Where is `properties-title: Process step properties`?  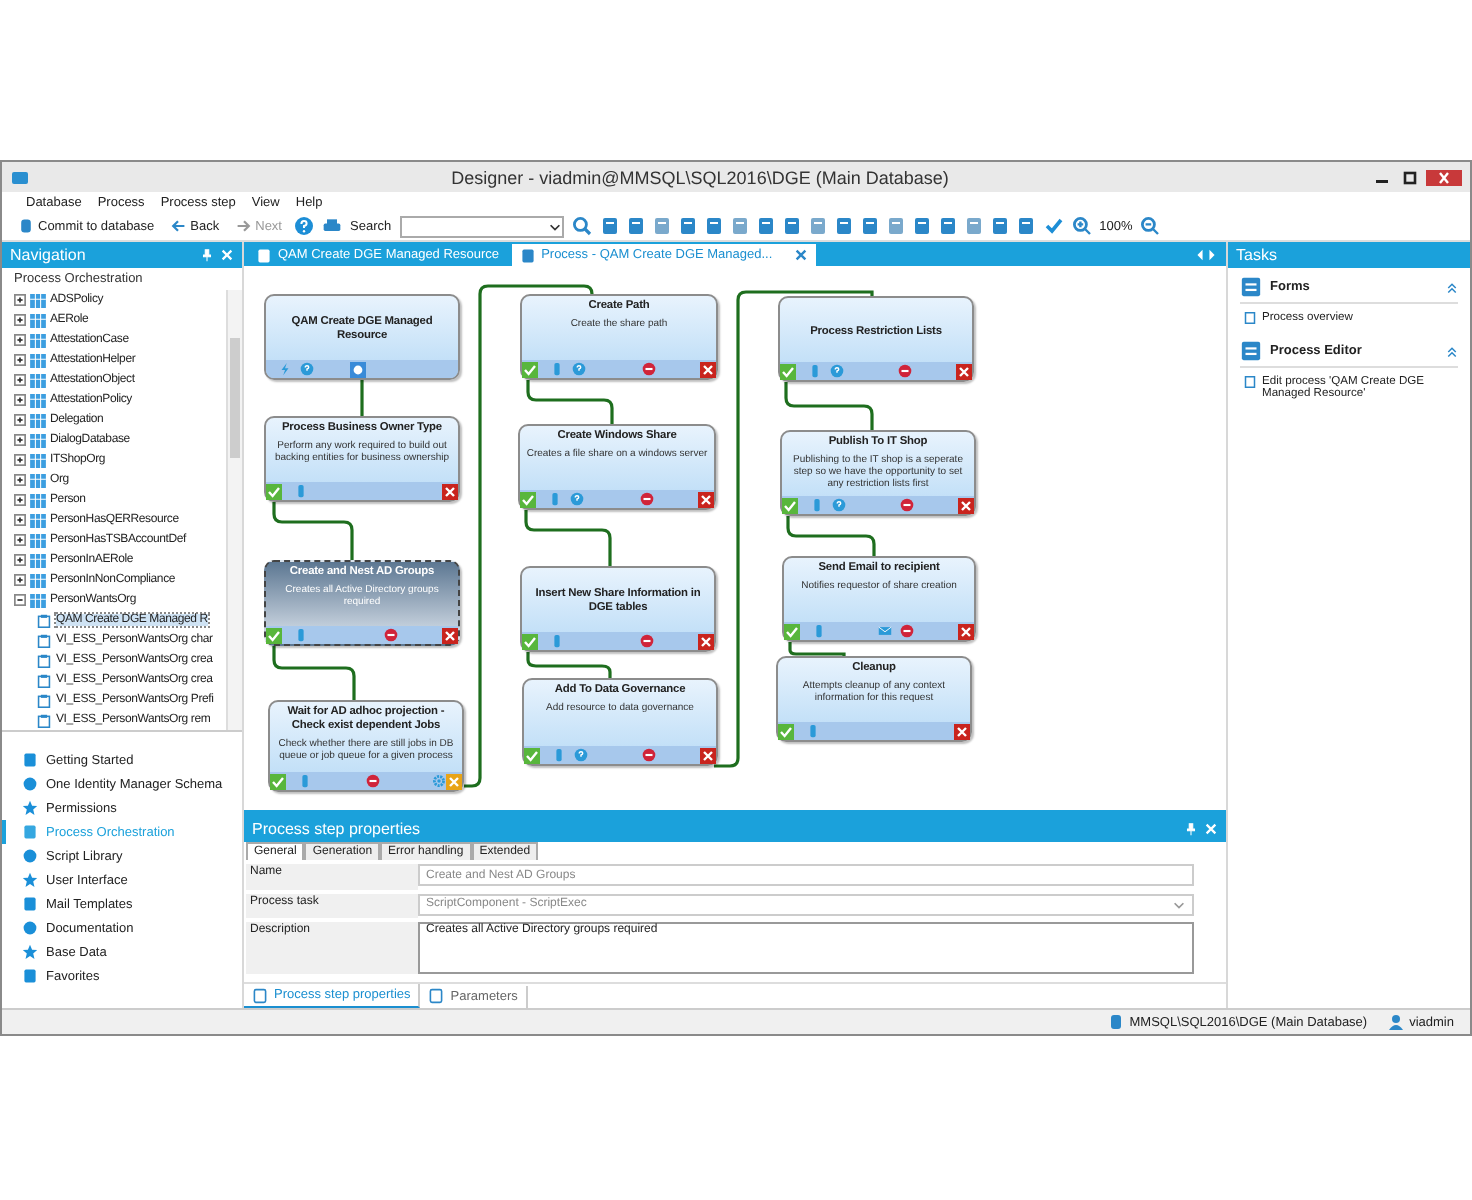
properties-title: Process step properties is located at coordinates (337, 828).